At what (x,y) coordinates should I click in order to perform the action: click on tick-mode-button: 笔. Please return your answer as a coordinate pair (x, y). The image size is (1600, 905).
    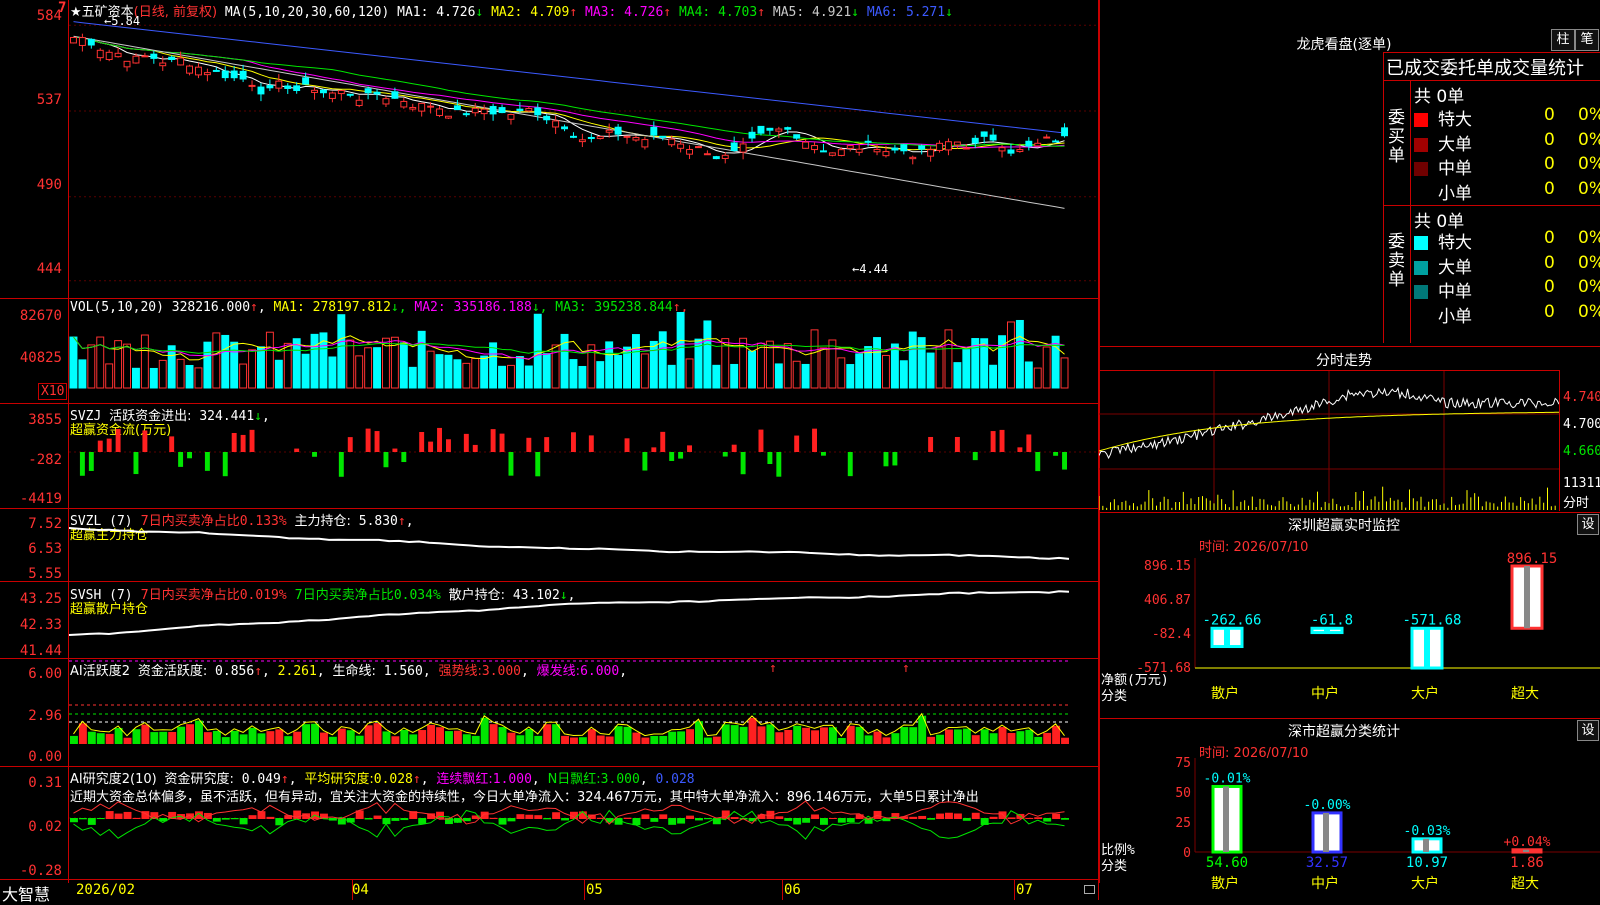
    Looking at the image, I should click on (1587, 40).